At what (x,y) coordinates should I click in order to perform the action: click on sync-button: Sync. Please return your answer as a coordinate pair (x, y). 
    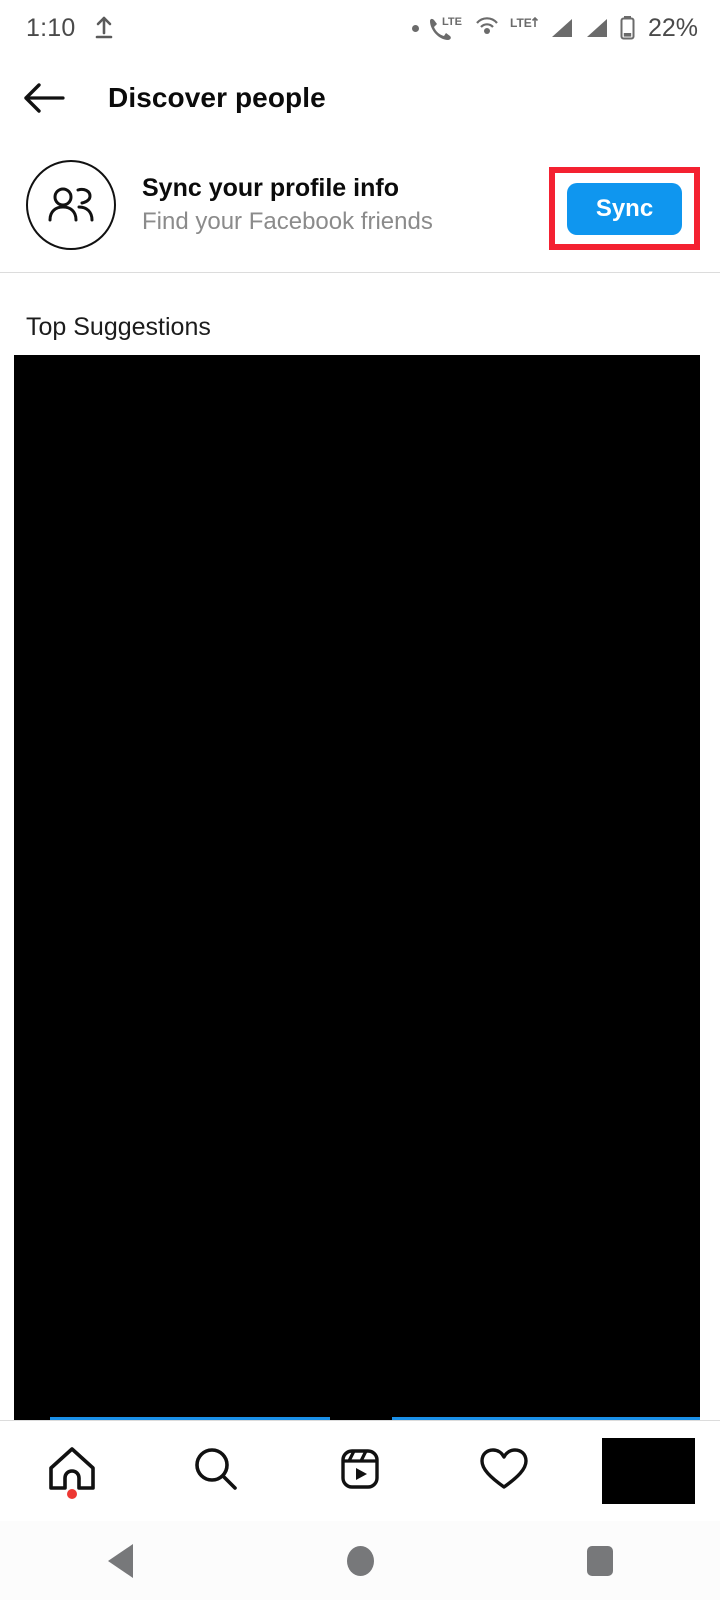
    Looking at the image, I should click on (624, 208).